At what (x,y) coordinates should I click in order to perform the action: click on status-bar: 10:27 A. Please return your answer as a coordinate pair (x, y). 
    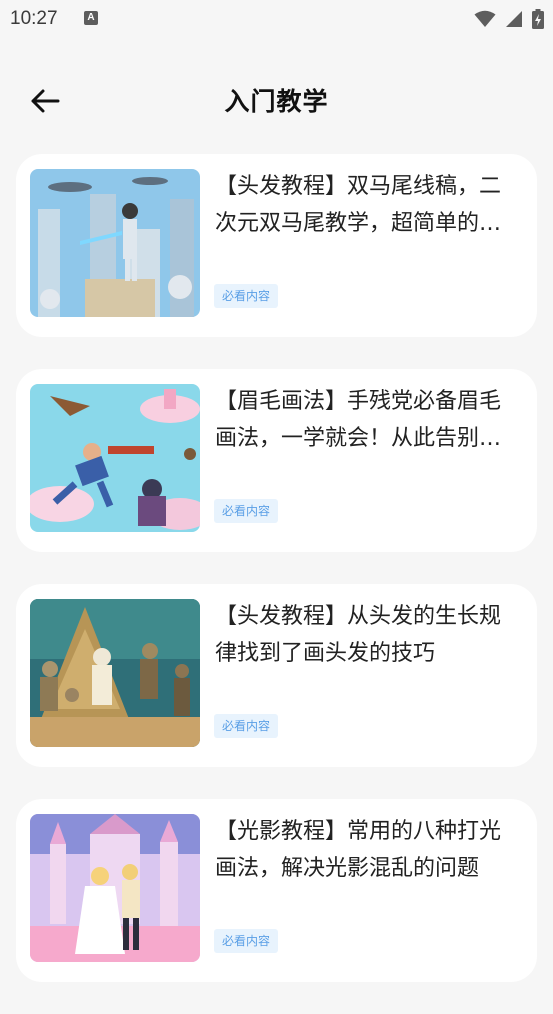
    Looking at the image, I should click on (276, 20).